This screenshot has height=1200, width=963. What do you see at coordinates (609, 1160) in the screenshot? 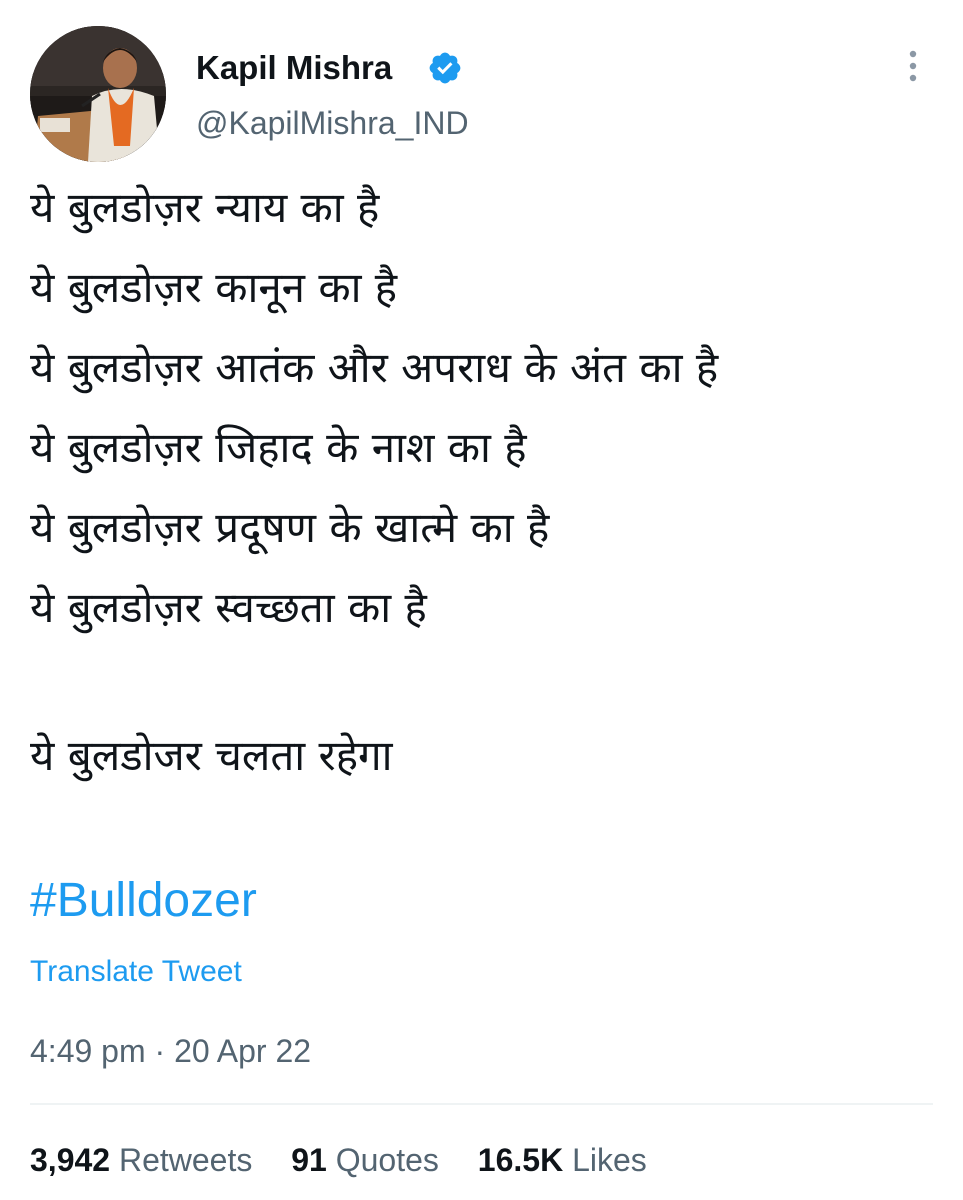
I see `likes-label: Likes` at bounding box center [609, 1160].